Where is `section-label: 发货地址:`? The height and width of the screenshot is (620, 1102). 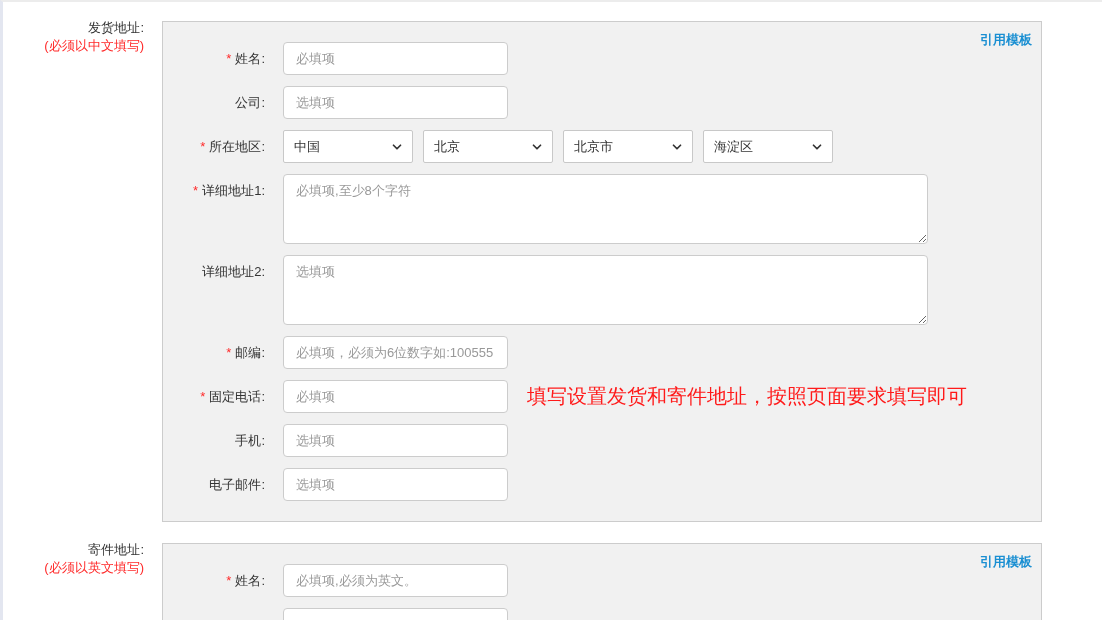 section-label: 发货地址: is located at coordinates (116, 28).